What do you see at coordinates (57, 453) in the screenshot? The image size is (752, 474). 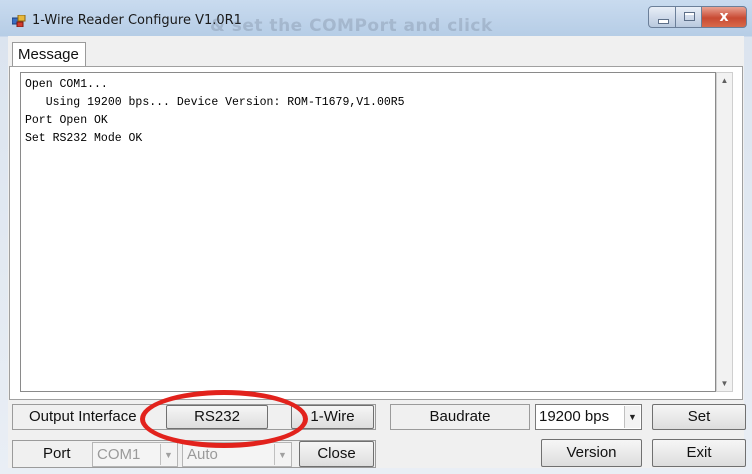 I see `port-label: Port` at bounding box center [57, 453].